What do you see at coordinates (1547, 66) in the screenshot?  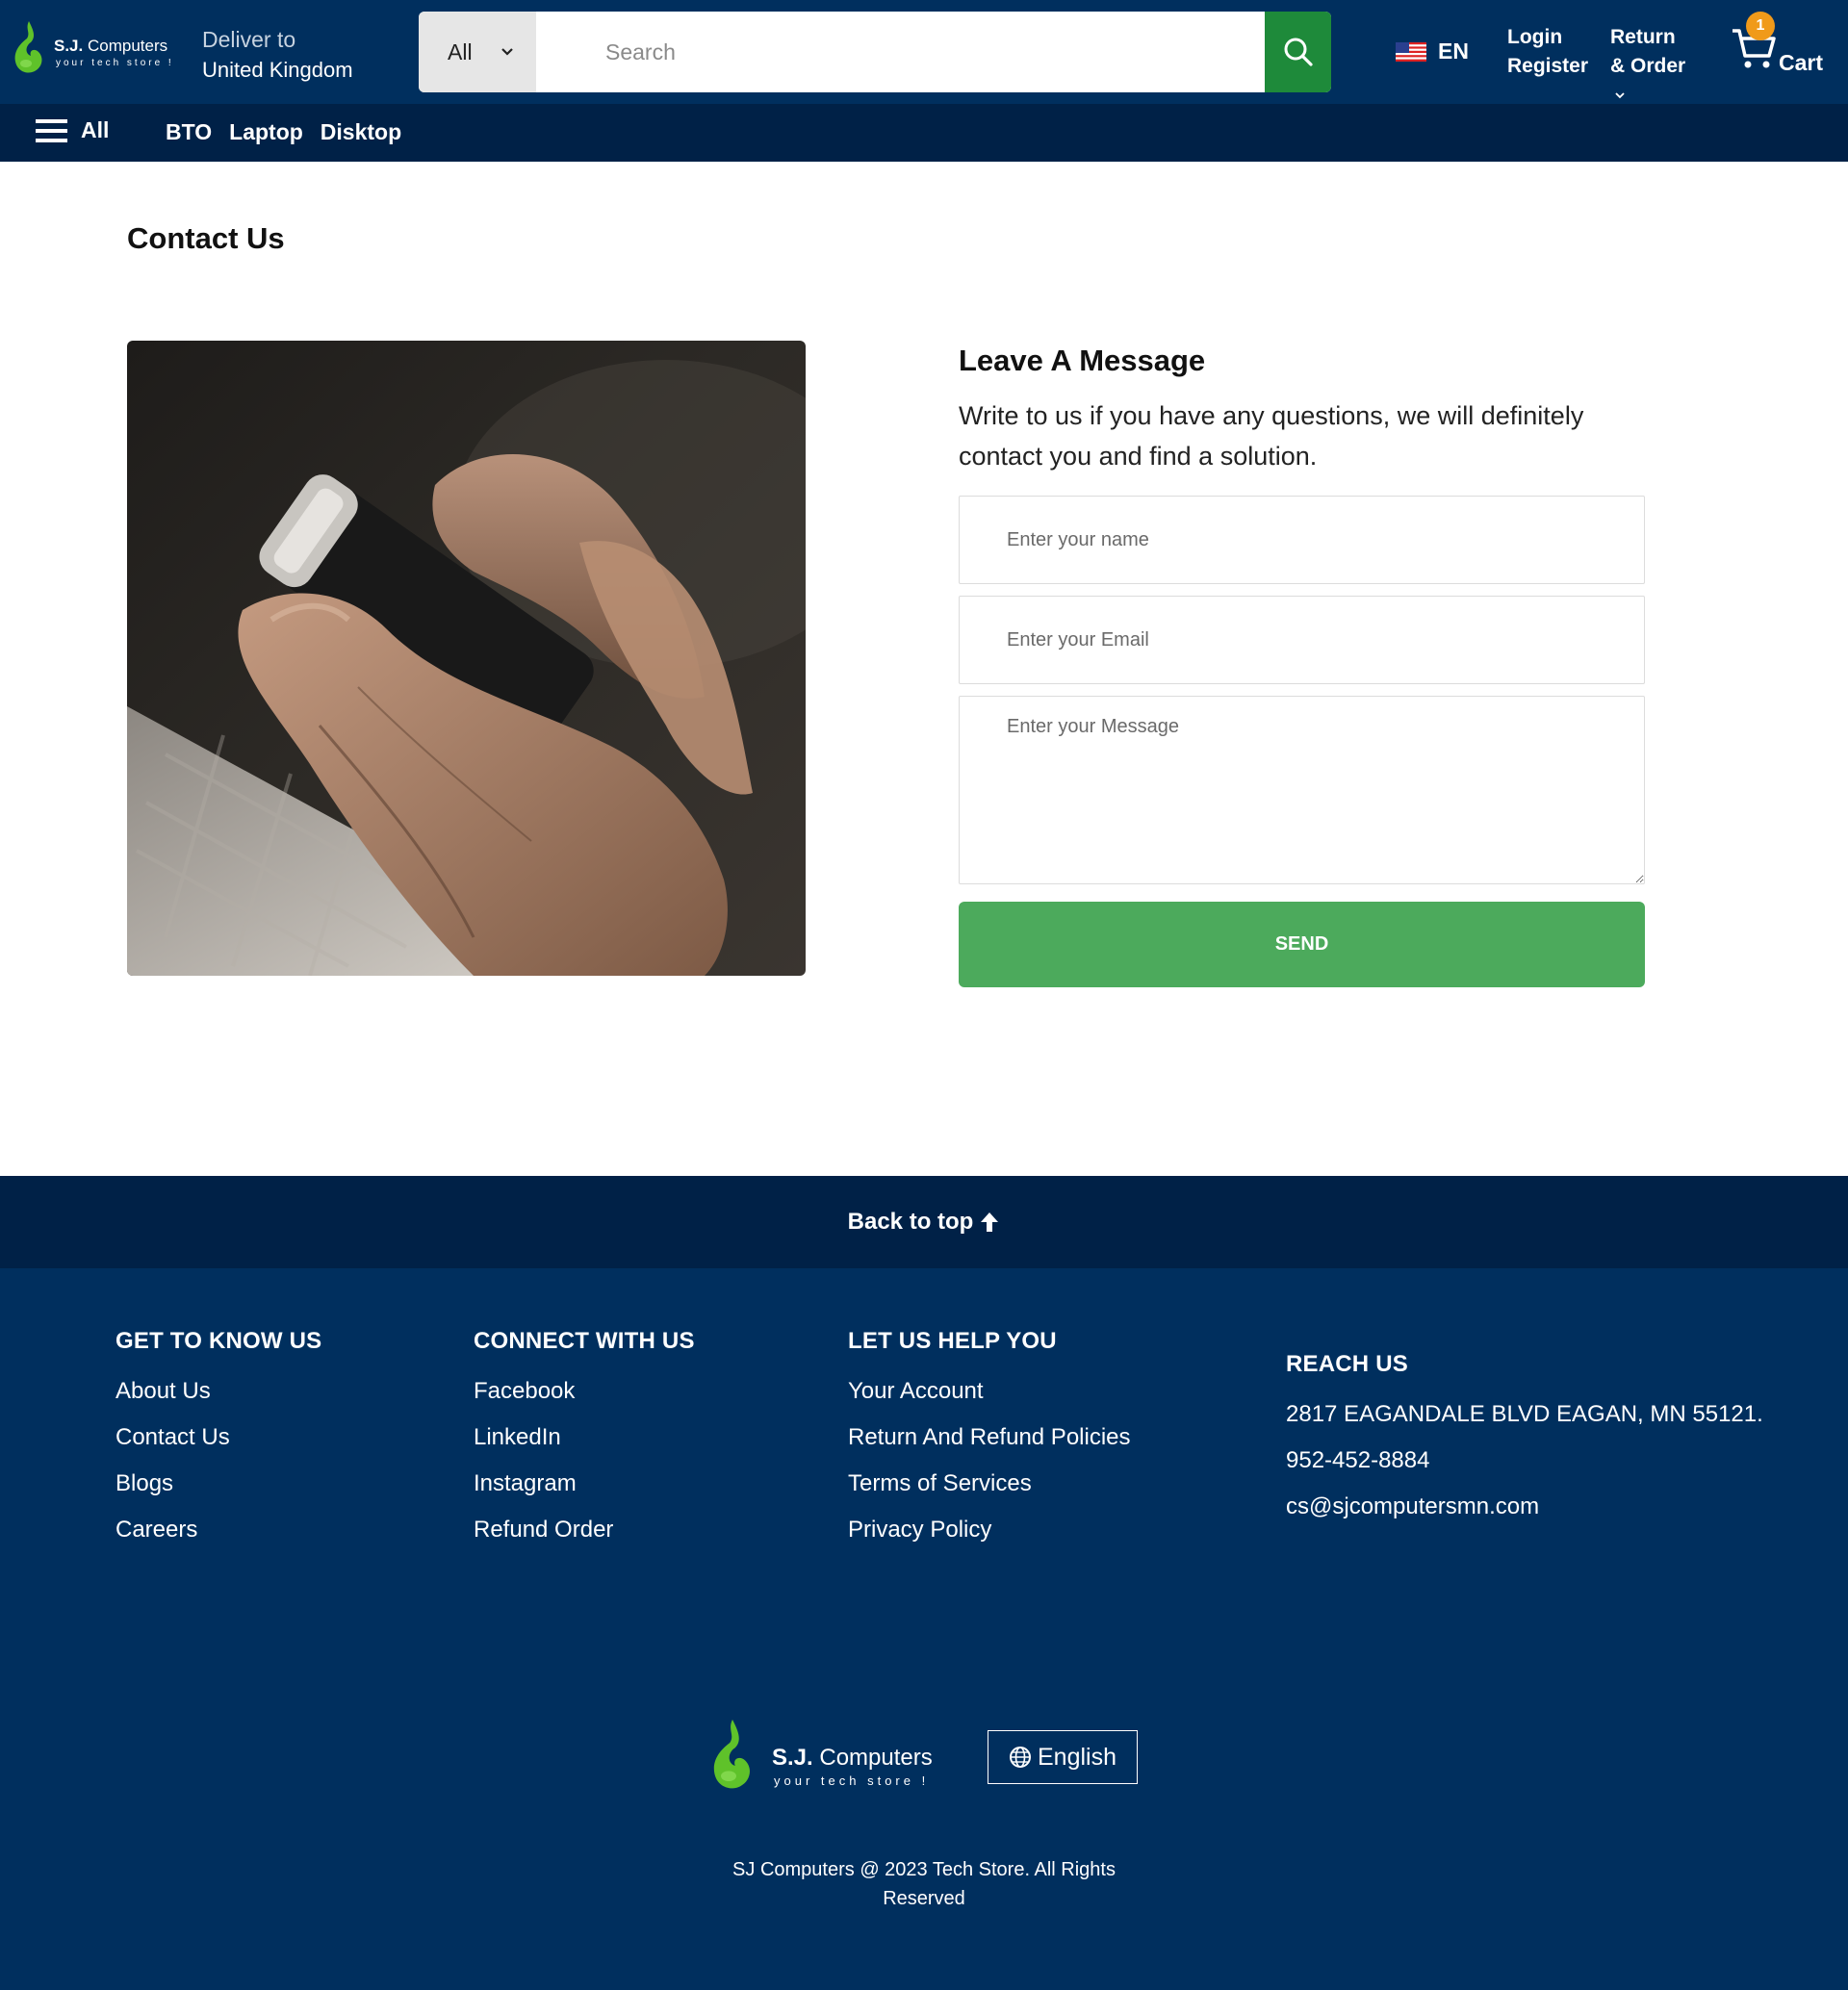 I see `register-link: Register` at bounding box center [1547, 66].